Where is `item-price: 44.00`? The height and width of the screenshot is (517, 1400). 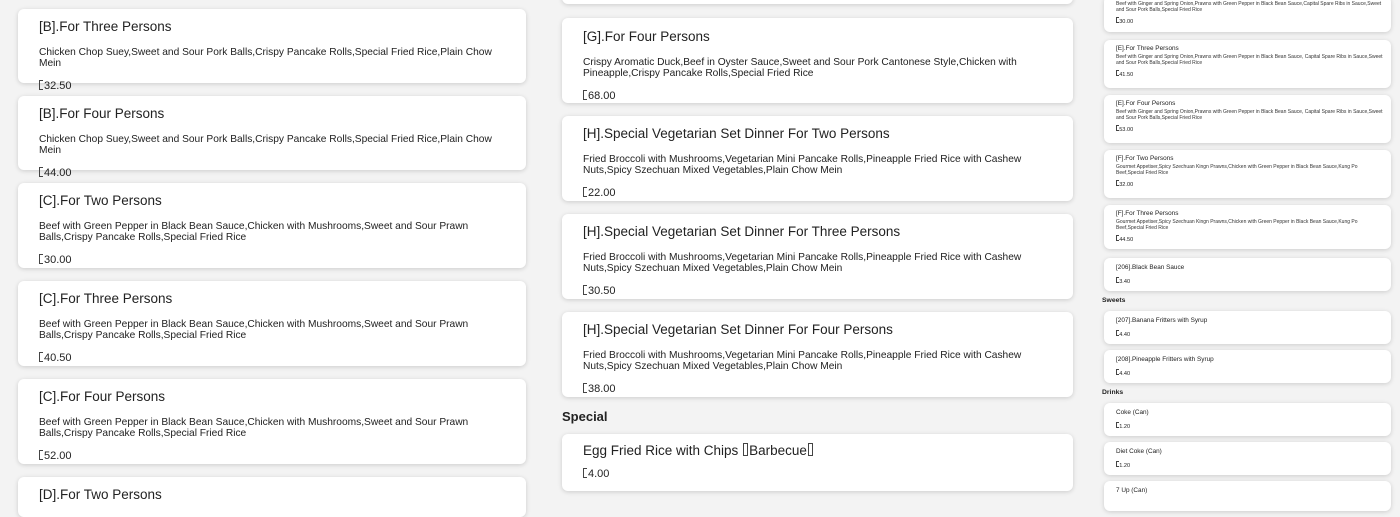
item-price: 44.00 is located at coordinates (277, 173).